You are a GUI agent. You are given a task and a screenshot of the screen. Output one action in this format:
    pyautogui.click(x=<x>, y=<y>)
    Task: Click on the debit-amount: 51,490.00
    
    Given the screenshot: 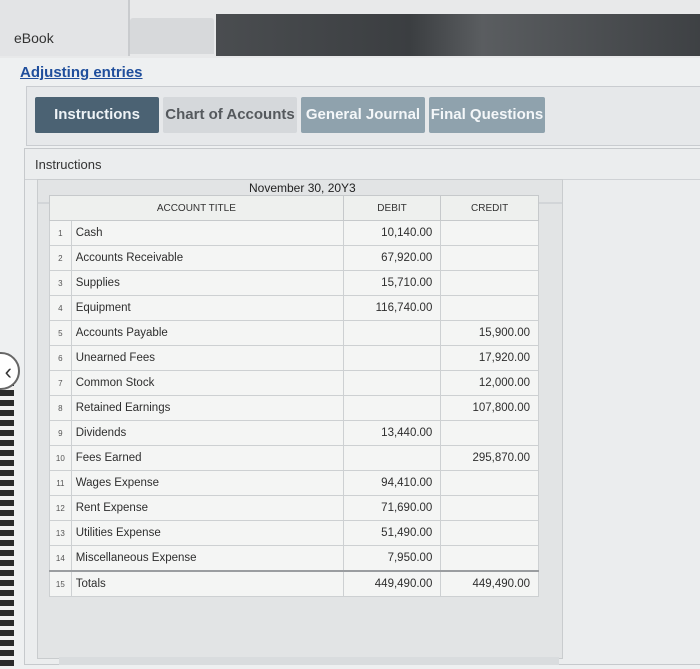 What is the action you would take?
    pyautogui.click(x=392, y=533)
    